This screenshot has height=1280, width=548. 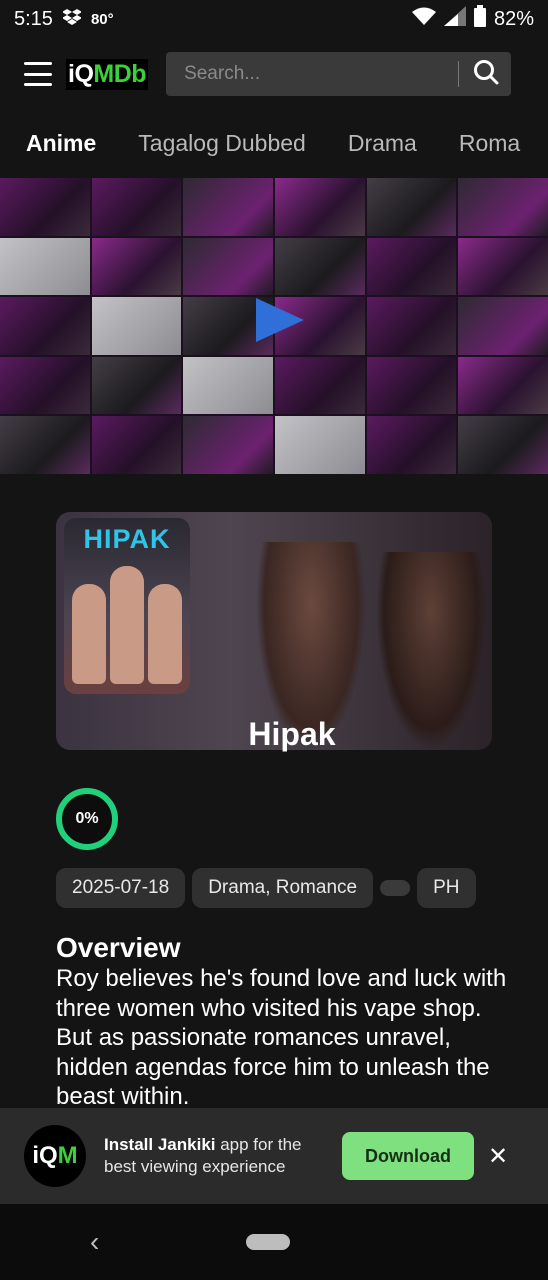 What do you see at coordinates (67, 1155) in the screenshot?
I see `app-icon-m: M` at bounding box center [67, 1155].